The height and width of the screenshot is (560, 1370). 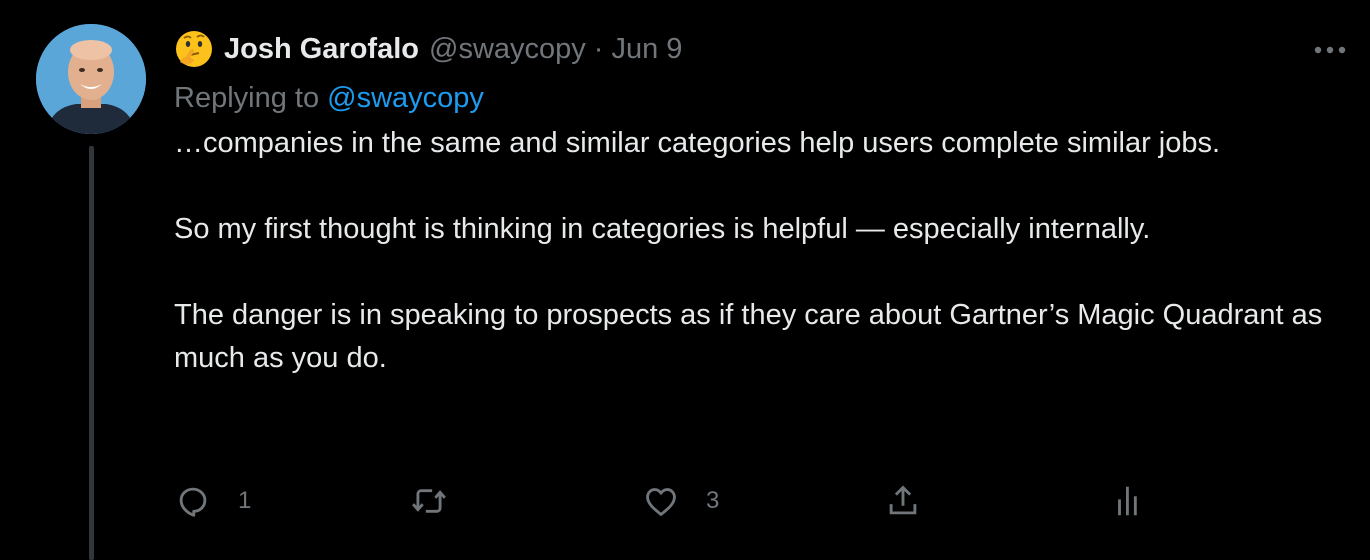 What do you see at coordinates (194, 49) in the screenshot?
I see `thinking-face-icon` at bounding box center [194, 49].